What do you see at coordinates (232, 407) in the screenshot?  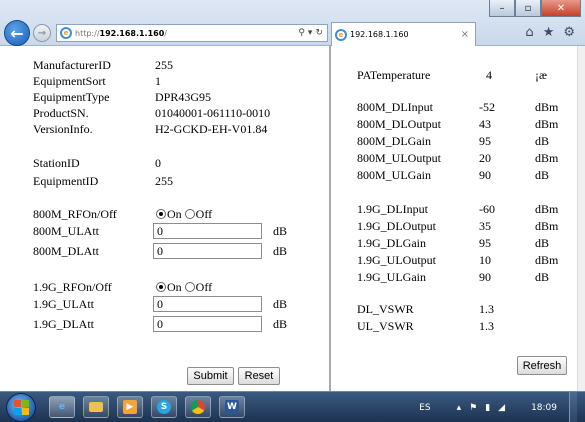 I see `taskbar-word-icon: W` at bounding box center [232, 407].